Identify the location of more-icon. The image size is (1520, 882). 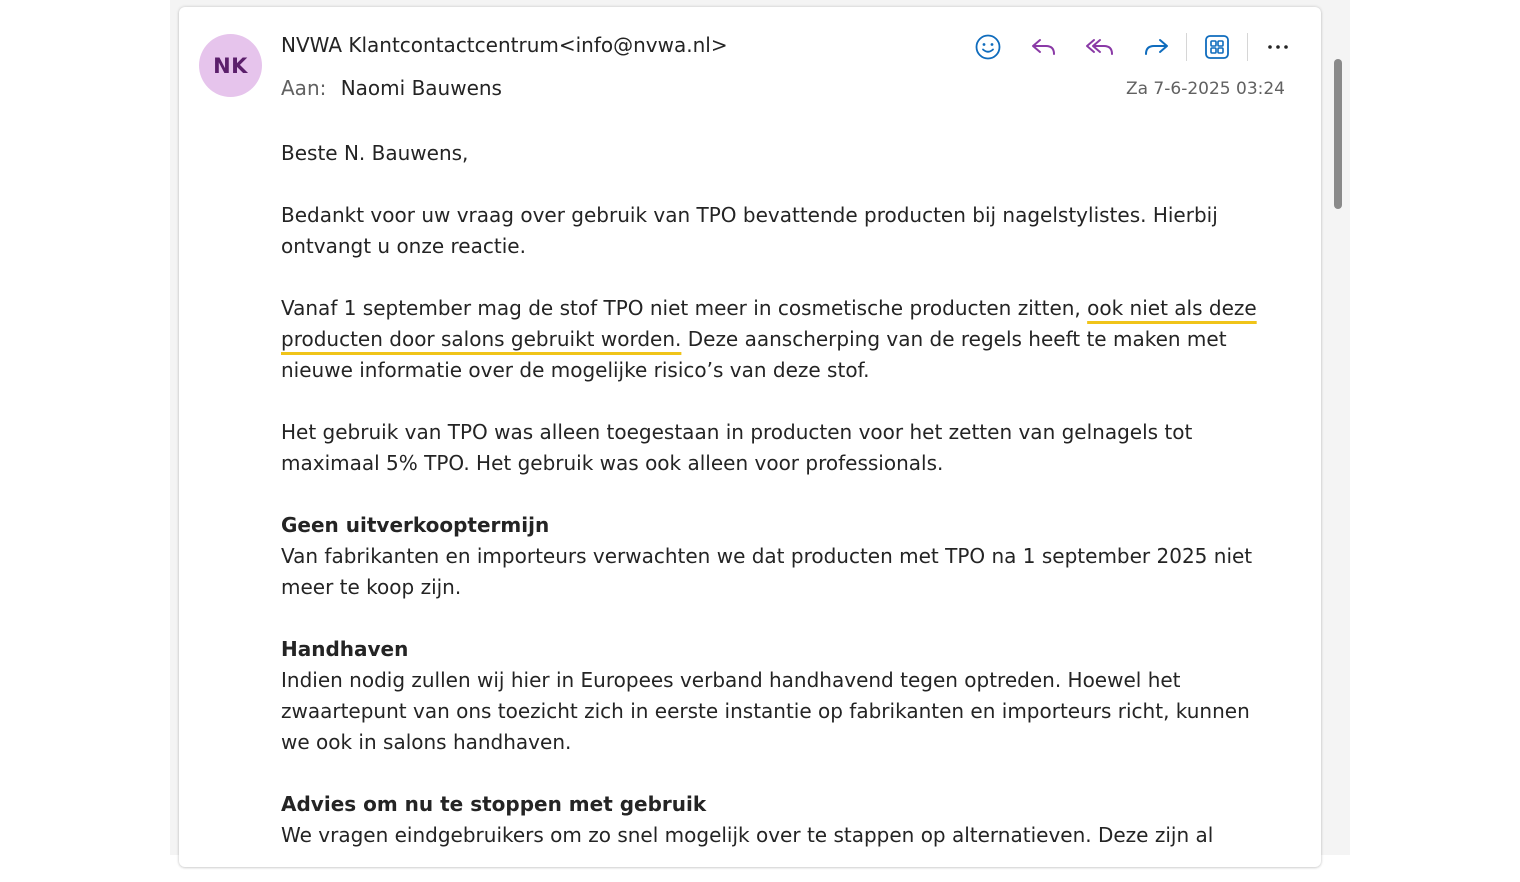
(1278, 47).